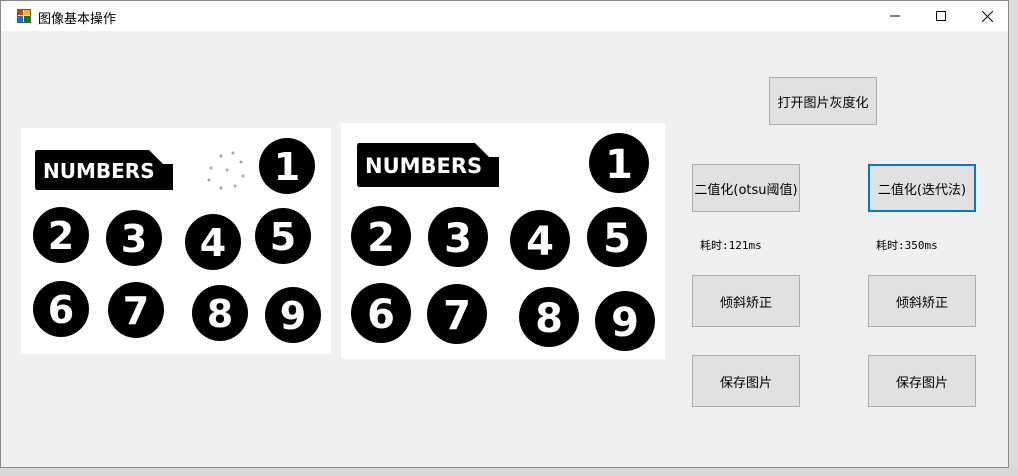 The width and height of the screenshot is (1018, 476). Describe the element at coordinates (746, 188) in the screenshot. I see `otsu-binarize-button: 二值化(otsu阈值)` at that location.